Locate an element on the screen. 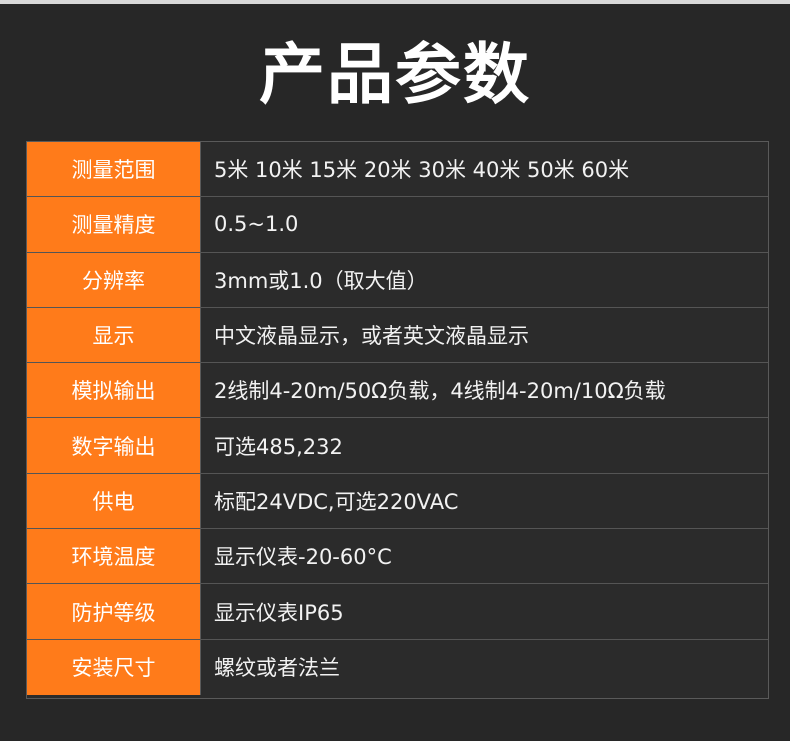 The width and height of the screenshot is (790, 741). spec-label: 测量范围 is located at coordinates (114, 169).